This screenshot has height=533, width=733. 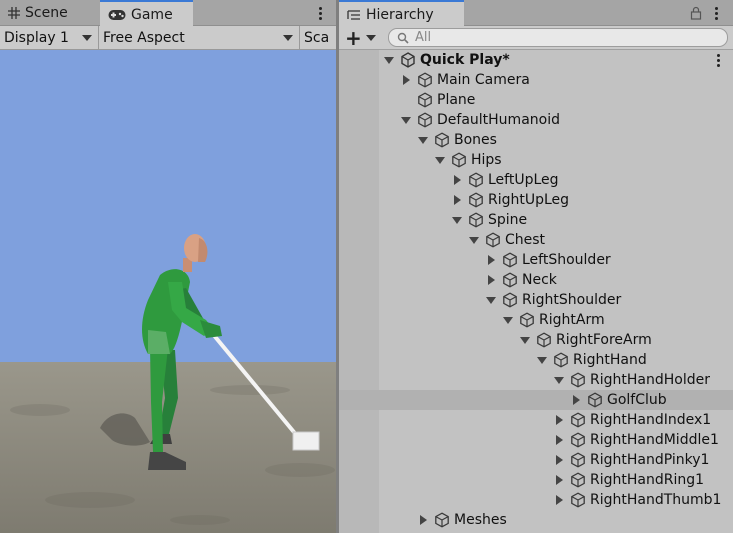 I want to click on tab-hierarchy-label: Hierarchy, so click(x=400, y=14).